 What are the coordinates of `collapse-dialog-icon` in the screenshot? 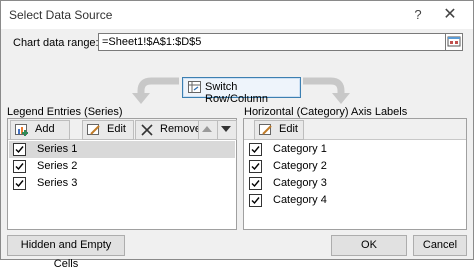 It's located at (454, 41).